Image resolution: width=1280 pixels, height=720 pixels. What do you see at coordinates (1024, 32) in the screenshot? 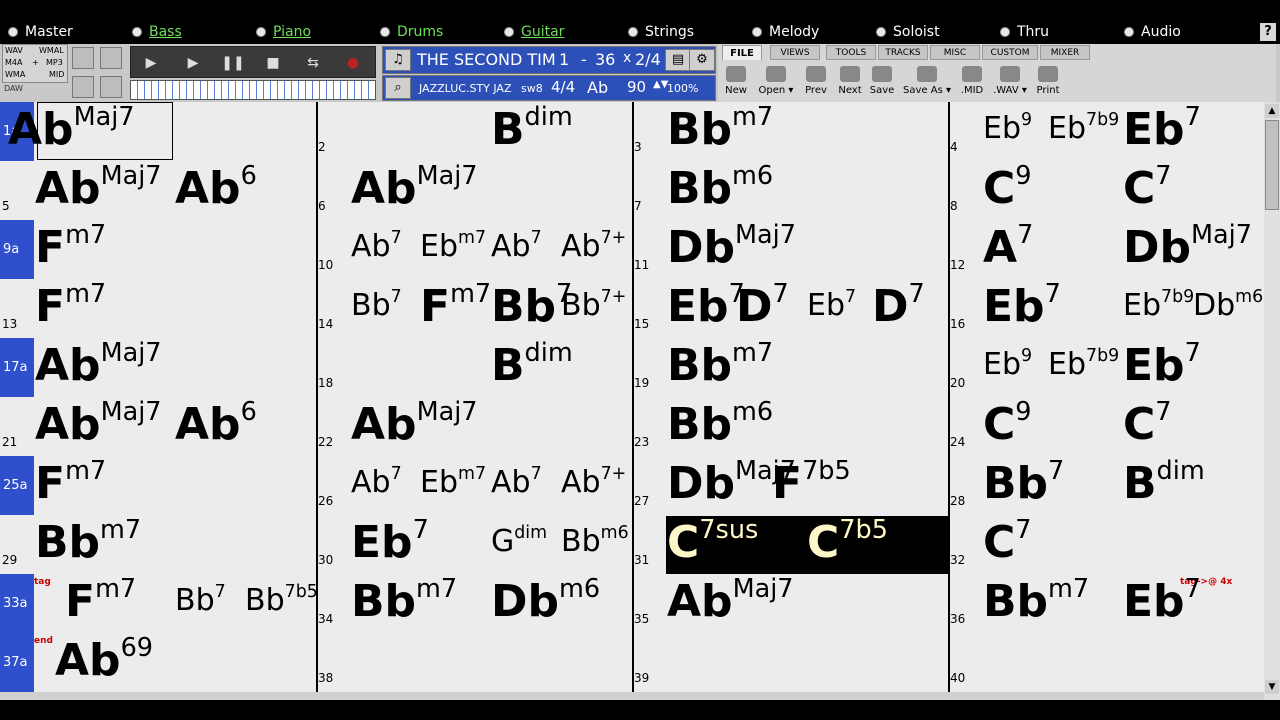
I see `track-thru: Thru` at bounding box center [1024, 32].